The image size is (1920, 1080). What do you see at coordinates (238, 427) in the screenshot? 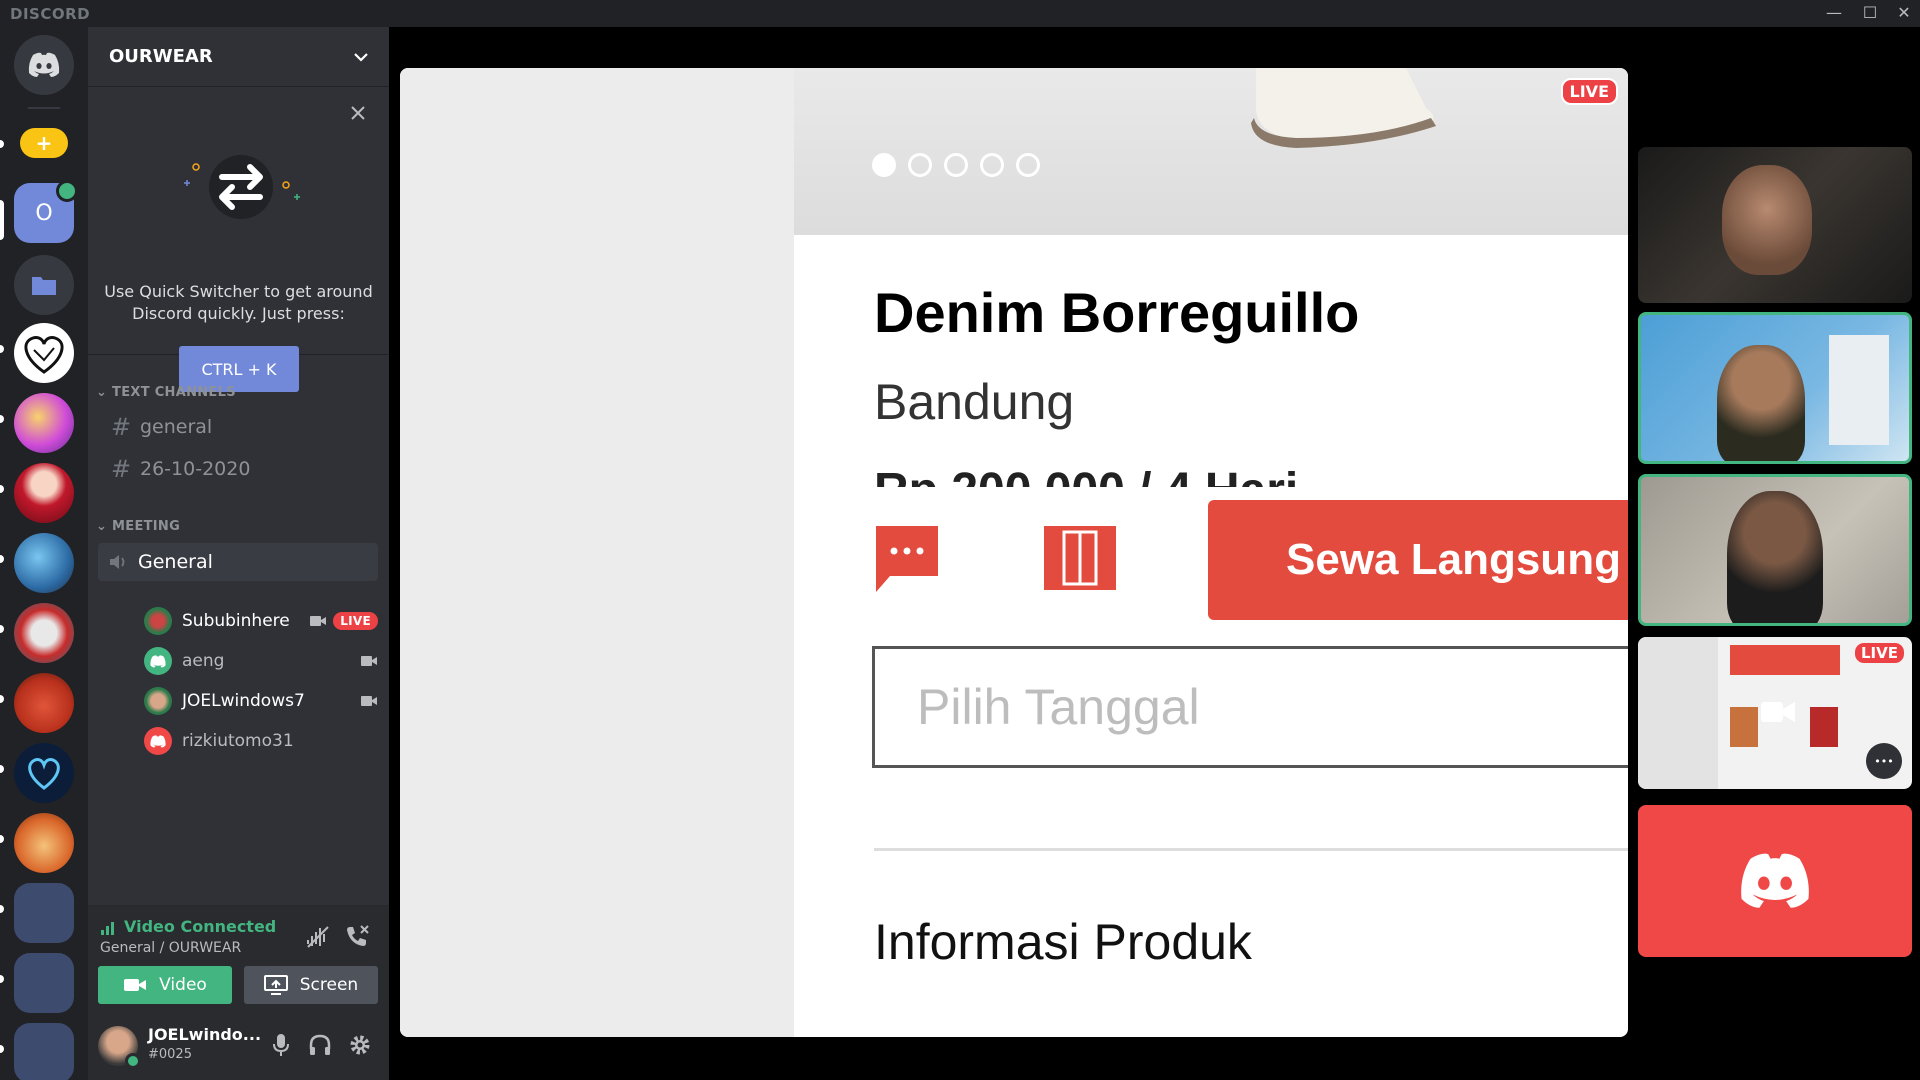
I see `channel-general: # general` at bounding box center [238, 427].